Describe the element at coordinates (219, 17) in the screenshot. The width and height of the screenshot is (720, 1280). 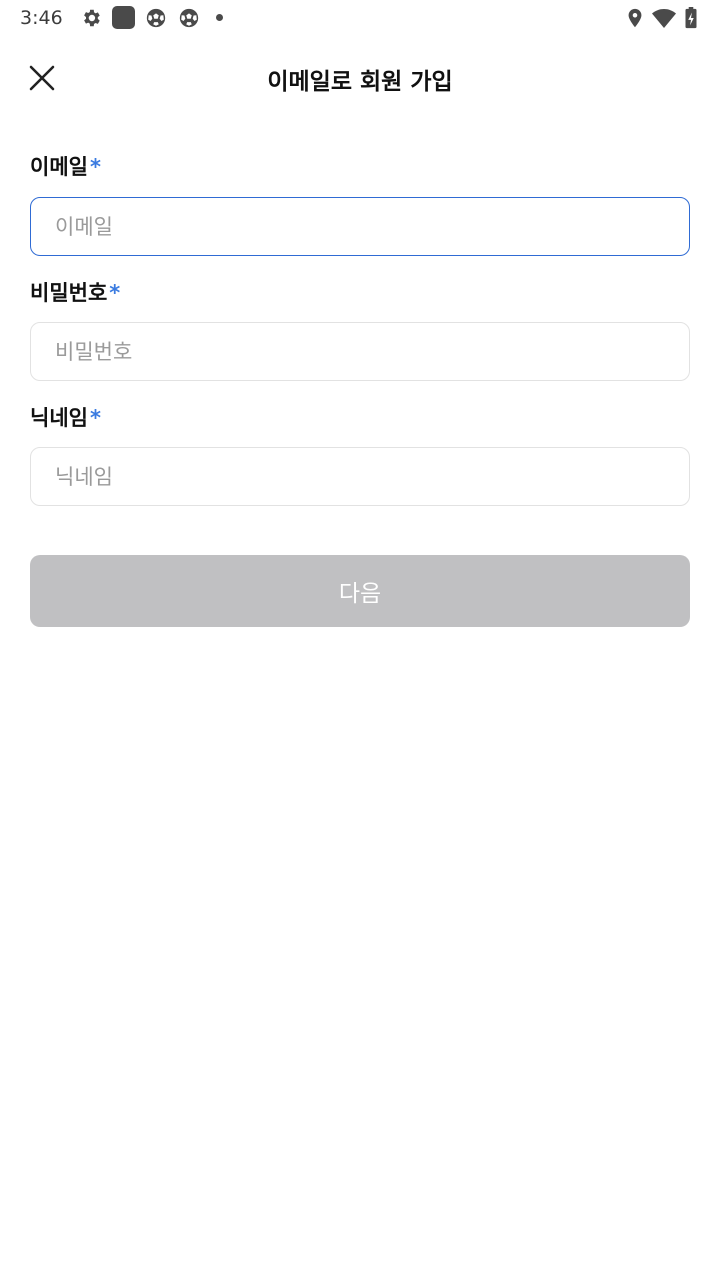
I see `dot-icon` at that location.